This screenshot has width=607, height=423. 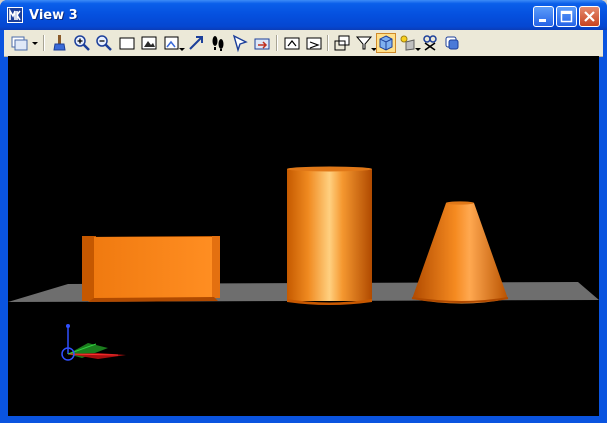 I want to click on display-style-button, so click(x=452, y=43).